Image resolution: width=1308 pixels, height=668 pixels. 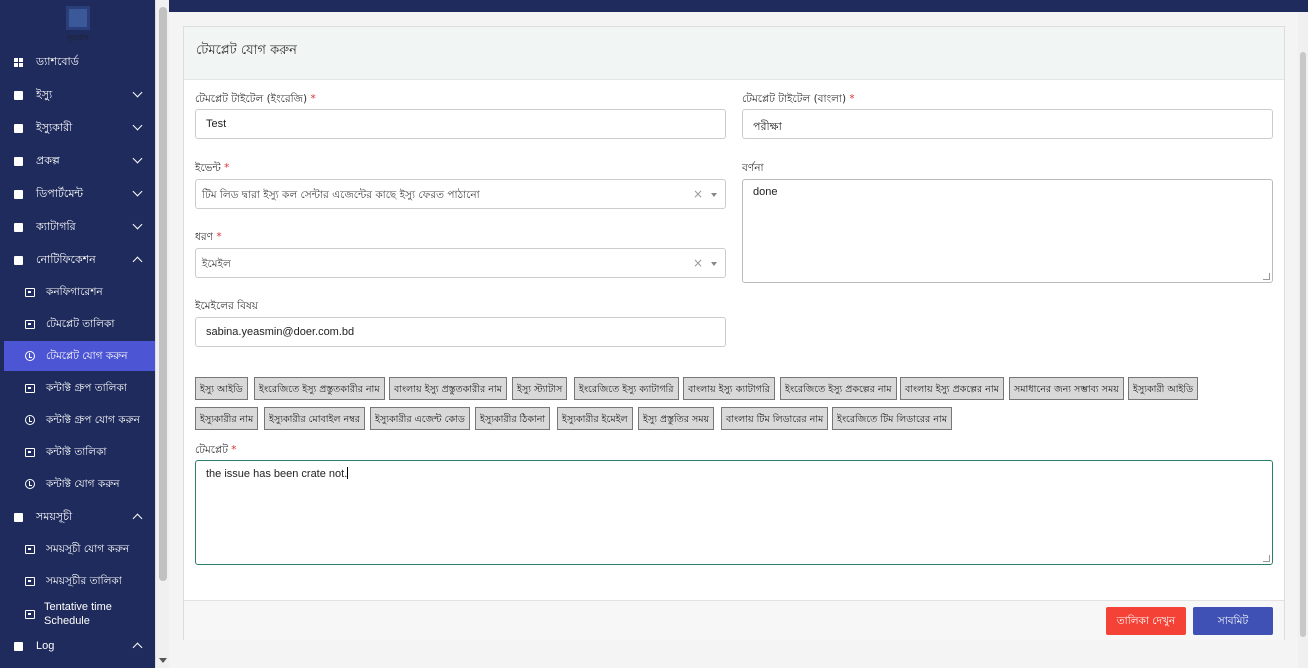 I want to click on placeholder-tag: ইস্যু স্ট্যাটাস, so click(x=540, y=388).